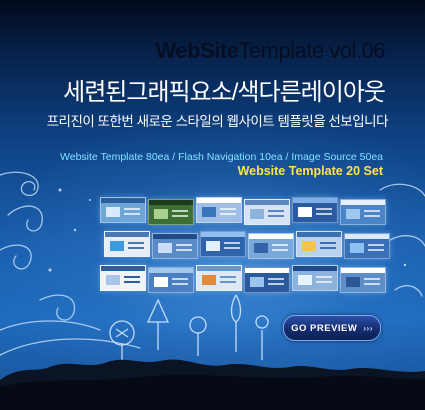 The height and width of the screenshot is (410, 425). Describe the element at coordinates (217, 121) in the screenshot. I see `subline: 프리진이 또한번 새로운 스타일의 웹사이트 템플릿을 선보입니다` at that location.